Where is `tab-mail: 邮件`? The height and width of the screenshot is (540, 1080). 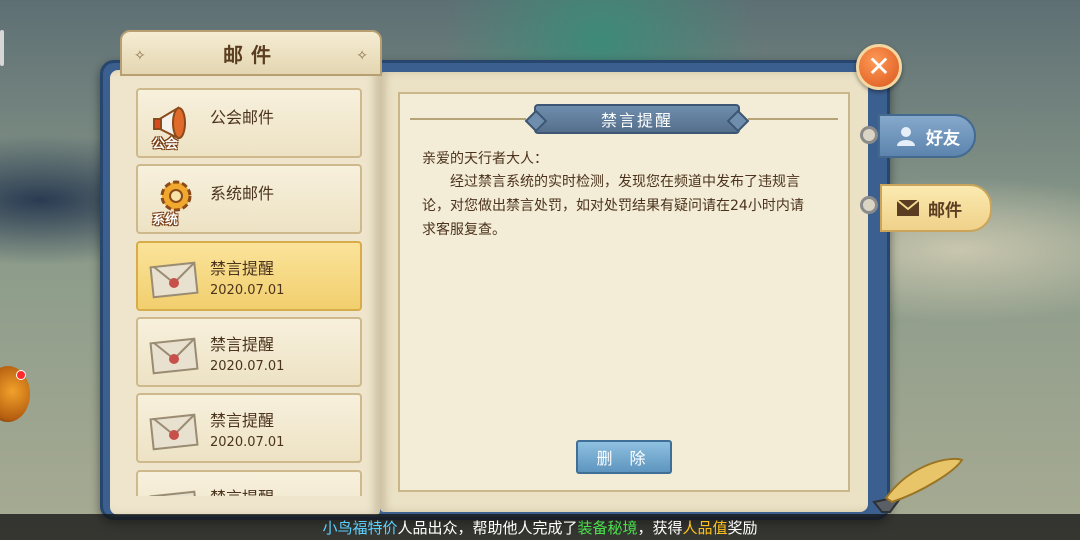
tab-mail: 邮件 is located at coordinates (936, 208).